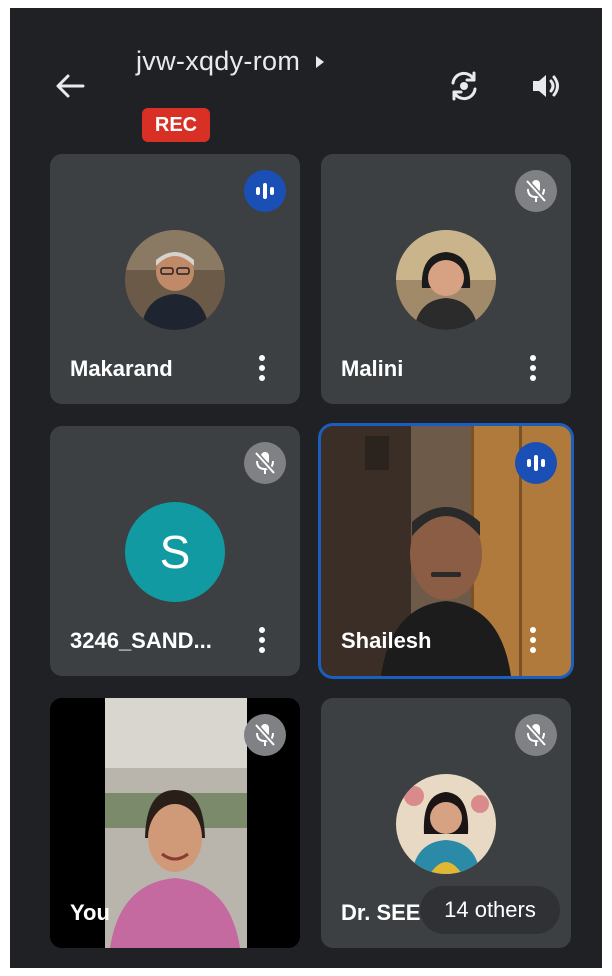 The height and width of the screenshot is (976, 612). What do you see at coordinates (490, 910) in the screenshot?
I see `others-chip: 14 others` at bounding box center [490, 910].